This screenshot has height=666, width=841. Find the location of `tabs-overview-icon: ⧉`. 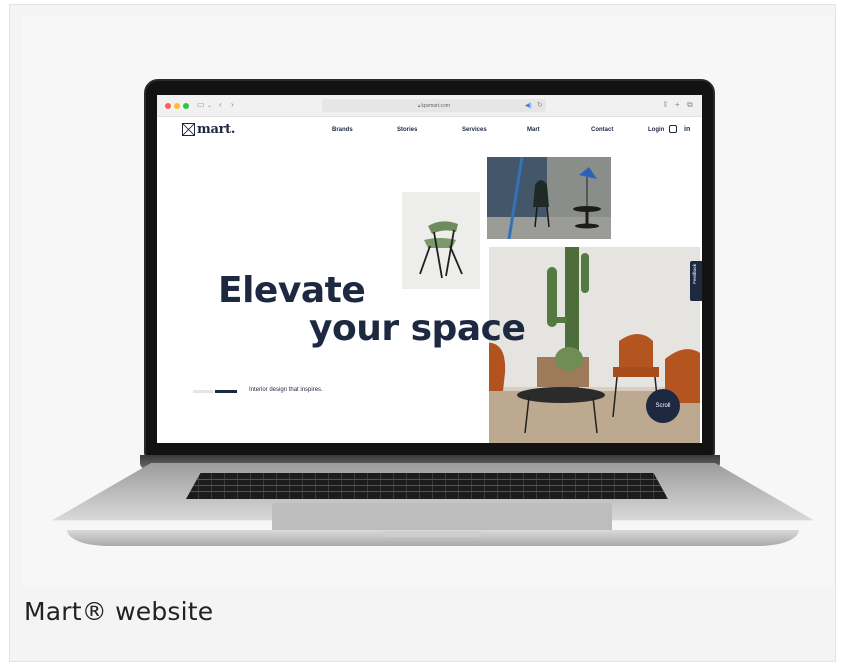

tabs-overview-icon: ⧉ is located at coordinates (690, 105).